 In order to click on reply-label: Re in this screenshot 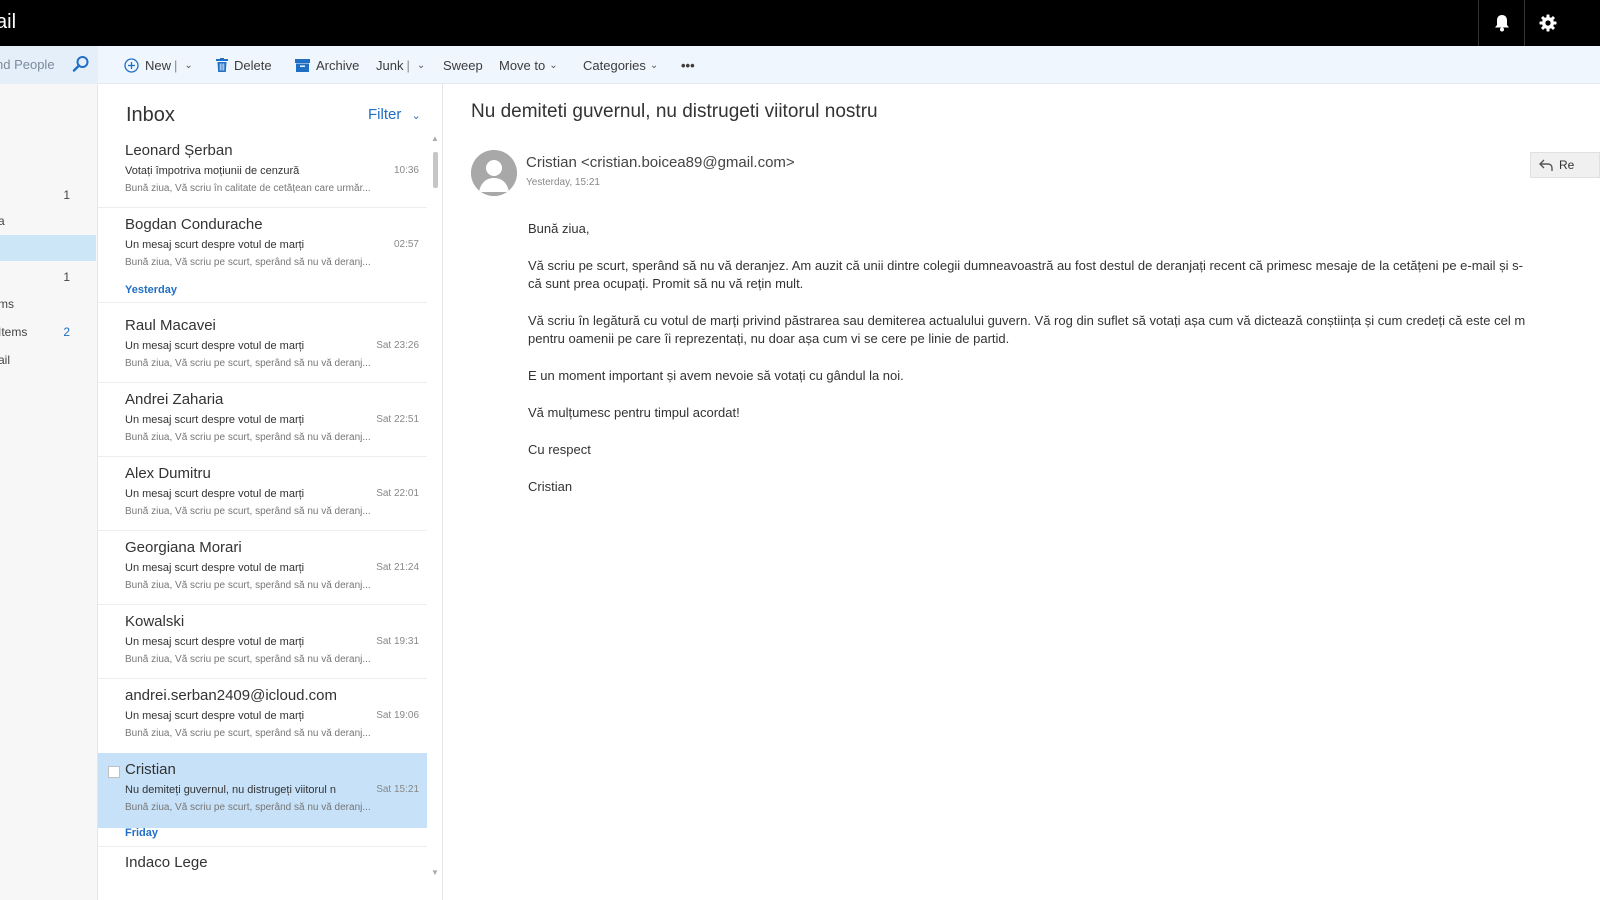, I will do `click(1567, 165)`.